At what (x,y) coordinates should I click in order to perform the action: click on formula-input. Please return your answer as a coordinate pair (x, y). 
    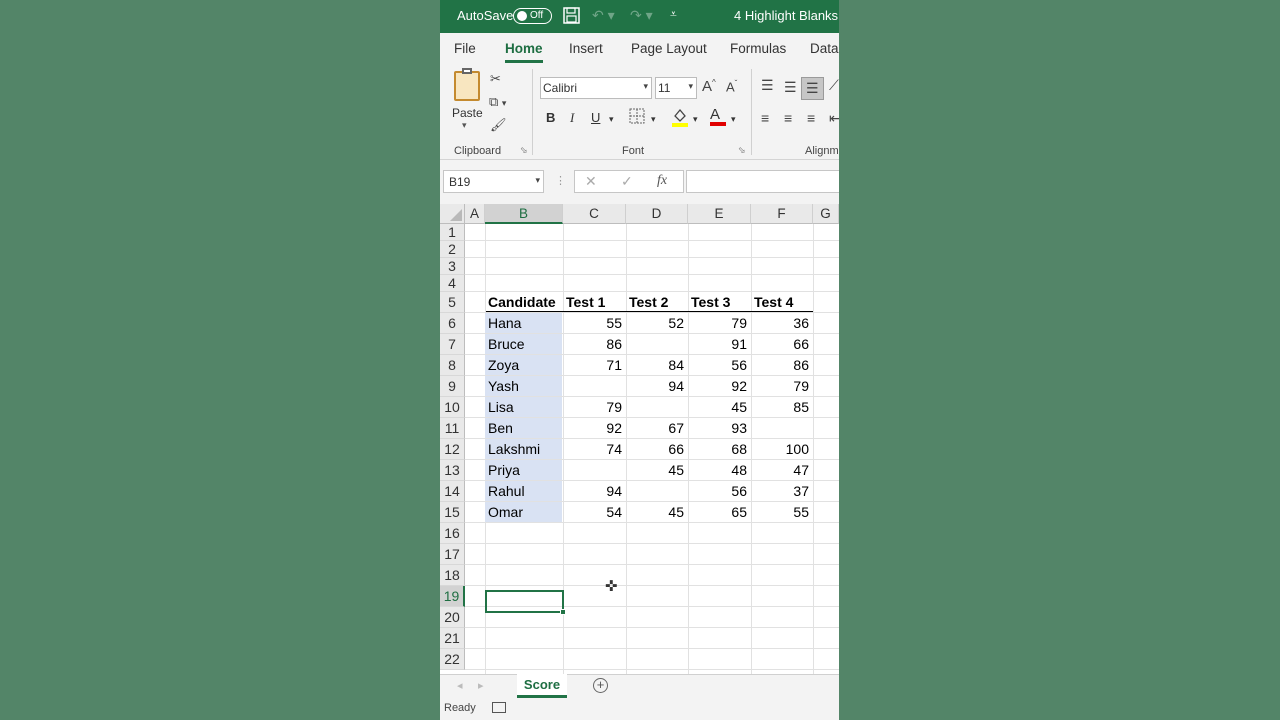
    Looking at the image, I should click on (762, 181).